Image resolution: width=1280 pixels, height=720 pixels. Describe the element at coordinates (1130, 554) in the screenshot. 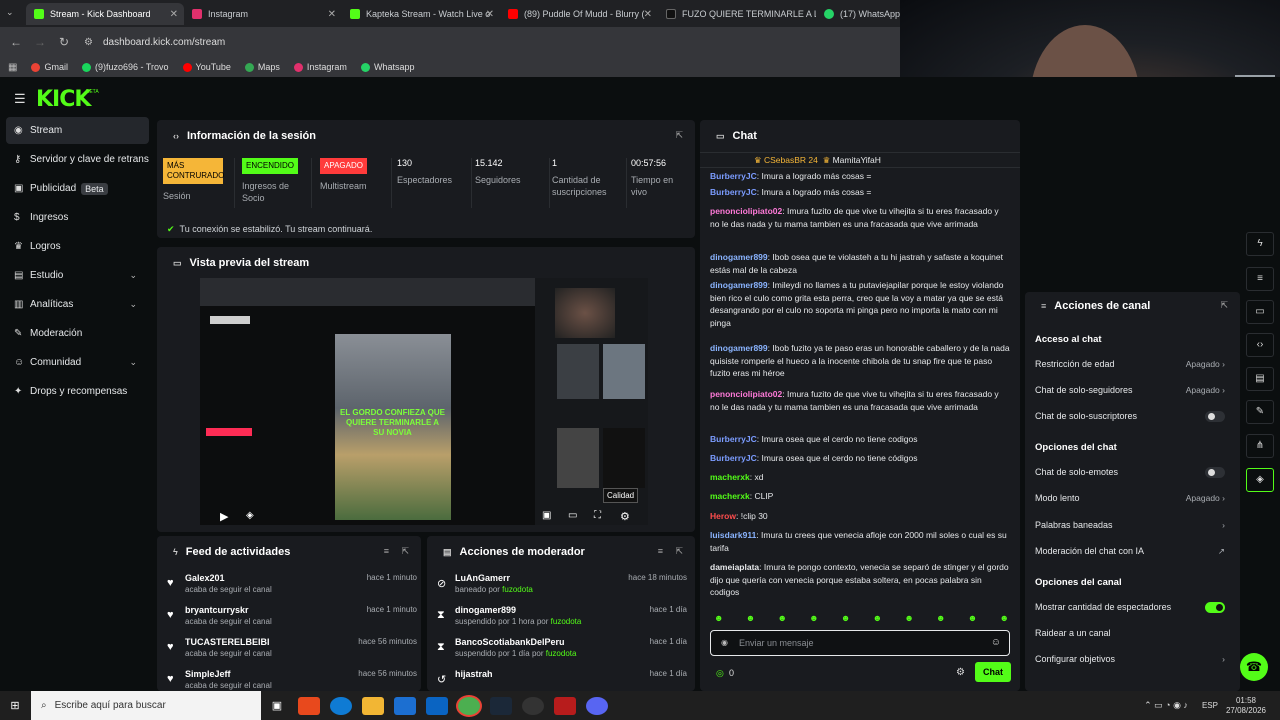

I see `setting-ai-moderation: Moderación del chat con IA ↗` at that location.